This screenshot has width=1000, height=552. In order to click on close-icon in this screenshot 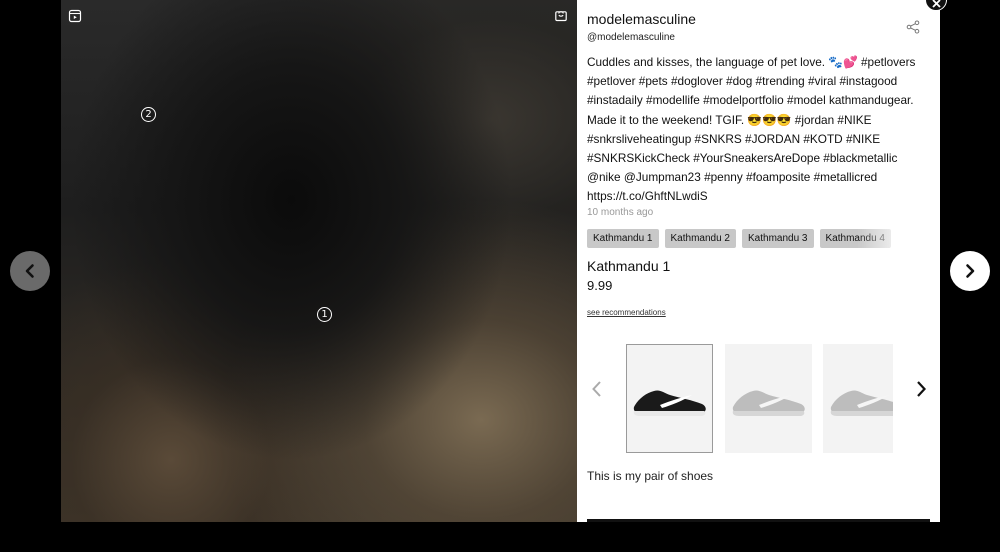, I will do `click(936, 4)`.